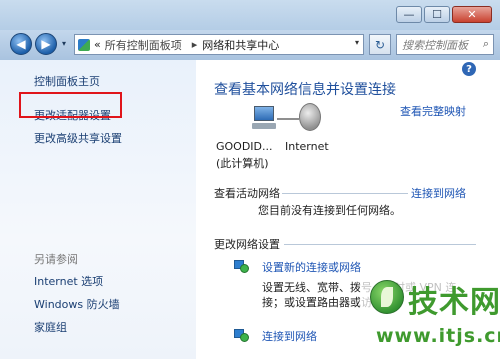  Describe the element at coordinates (486, 44) in the screenshot. I see `search-icon: ⌕` at that location.